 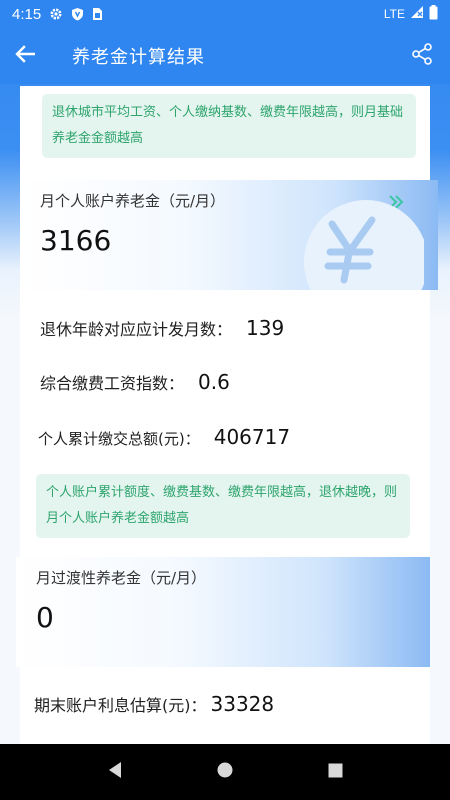 I want to click on back-arrow-icon, so click(x=25, y=56).